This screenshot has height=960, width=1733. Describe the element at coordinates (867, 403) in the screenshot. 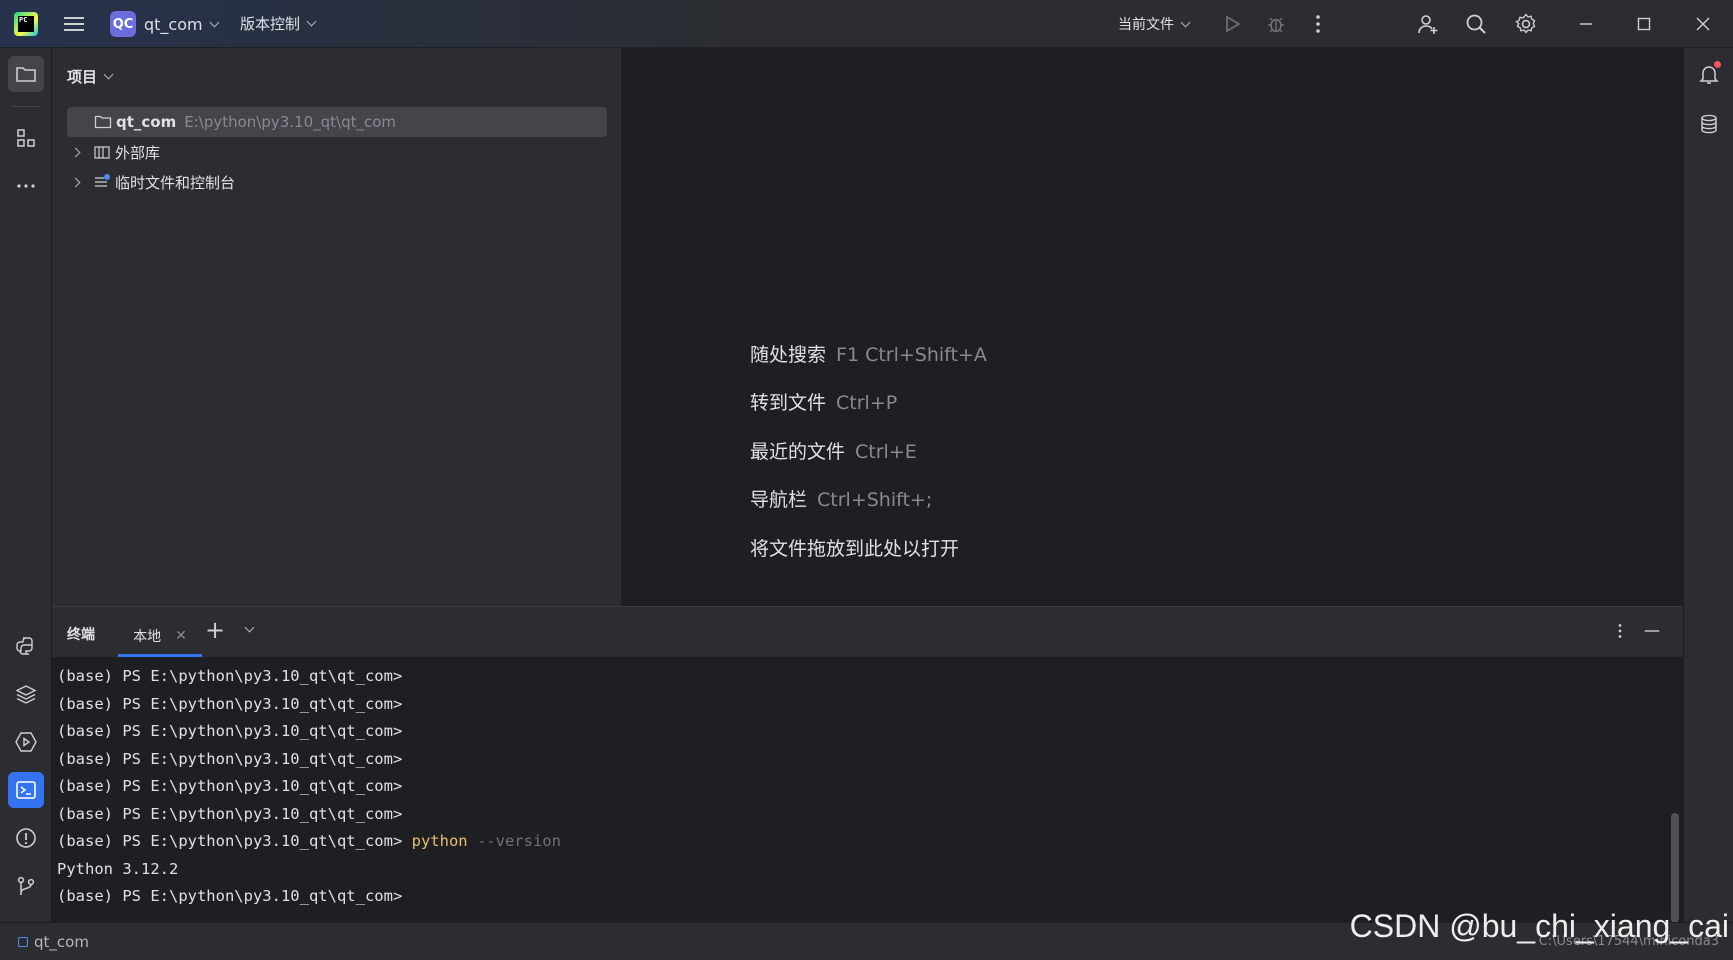

I see `hint-shortcut: Ctrl+P` at that location.